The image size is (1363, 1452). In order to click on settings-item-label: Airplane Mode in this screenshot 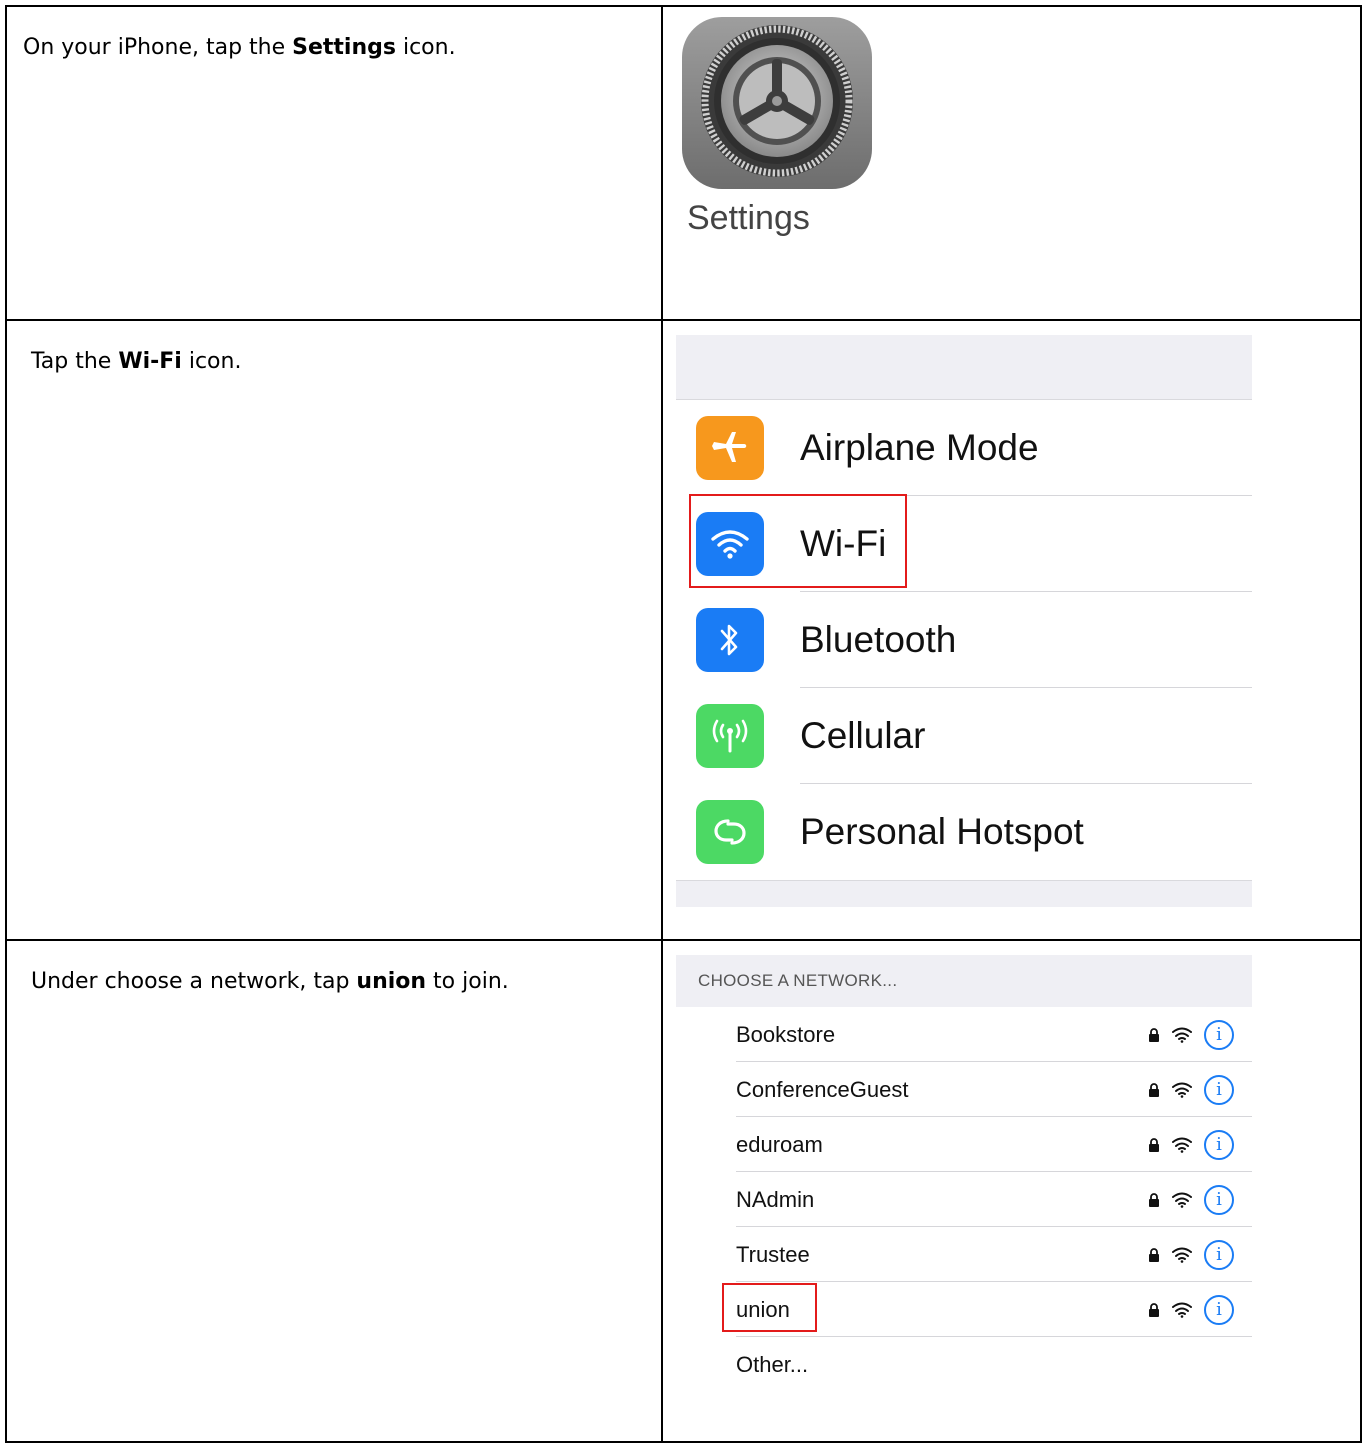, I will do `click(919, 447)`.